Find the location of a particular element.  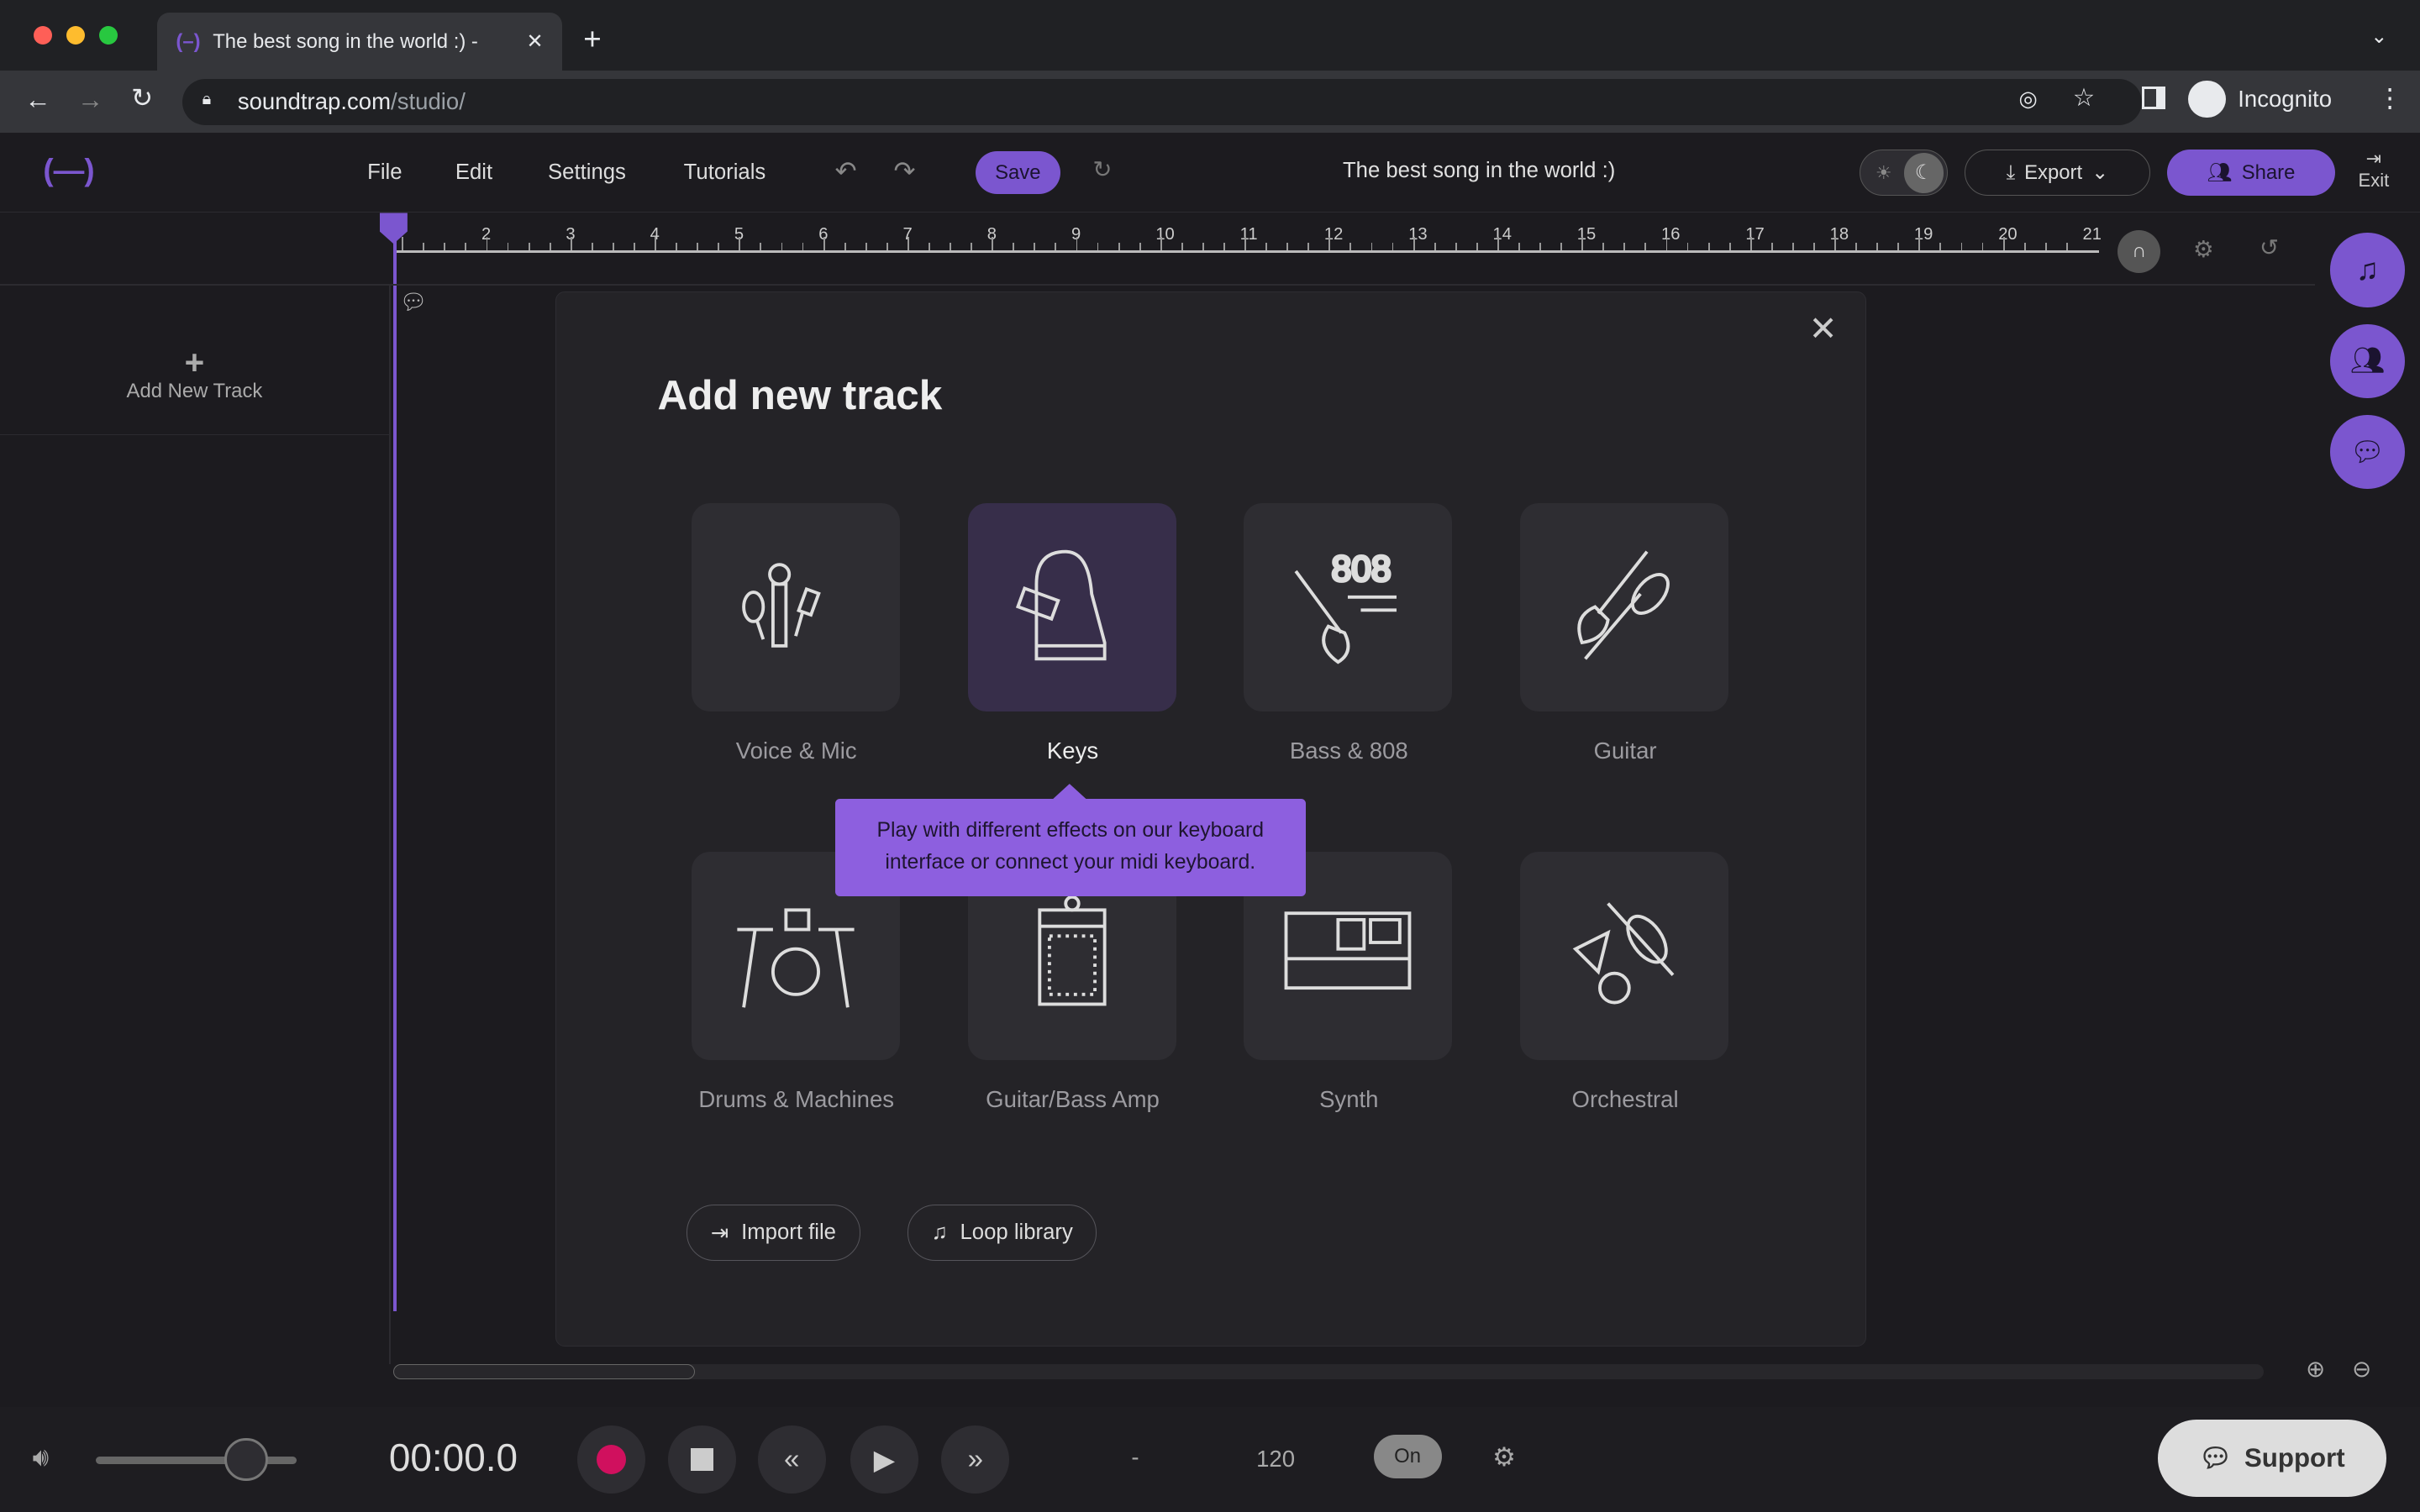

tab-title: The best song in the world :) - is located at coordinates (345, 41).